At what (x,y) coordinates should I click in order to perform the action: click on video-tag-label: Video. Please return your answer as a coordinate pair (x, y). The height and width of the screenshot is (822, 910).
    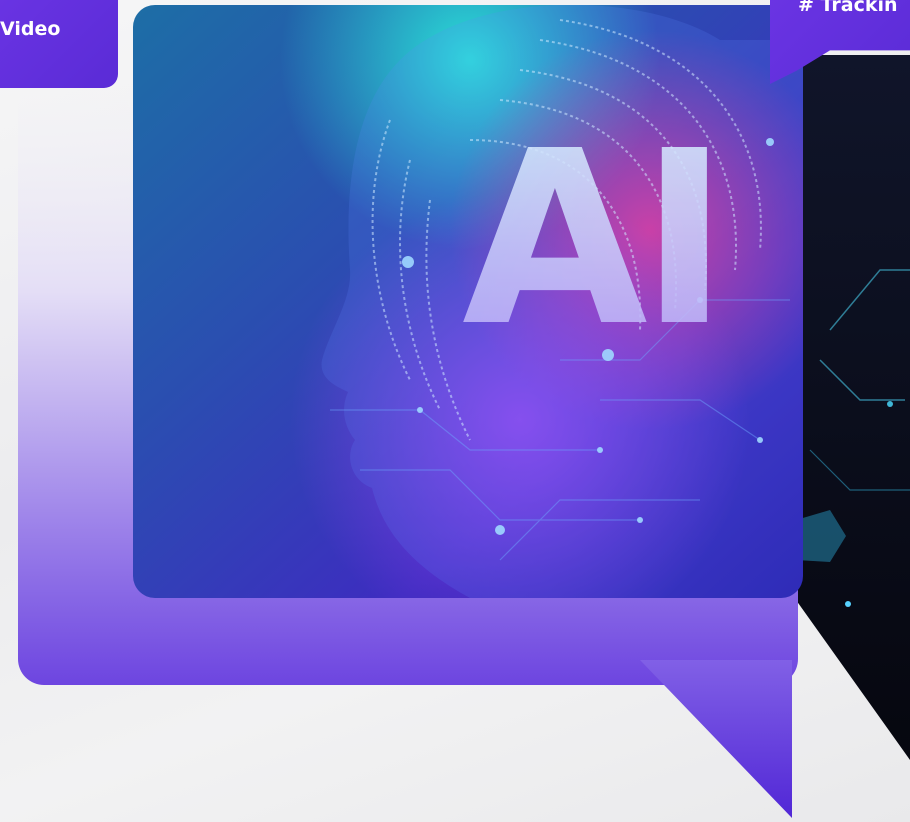
    Looking at the image, I should click on (30, 29).